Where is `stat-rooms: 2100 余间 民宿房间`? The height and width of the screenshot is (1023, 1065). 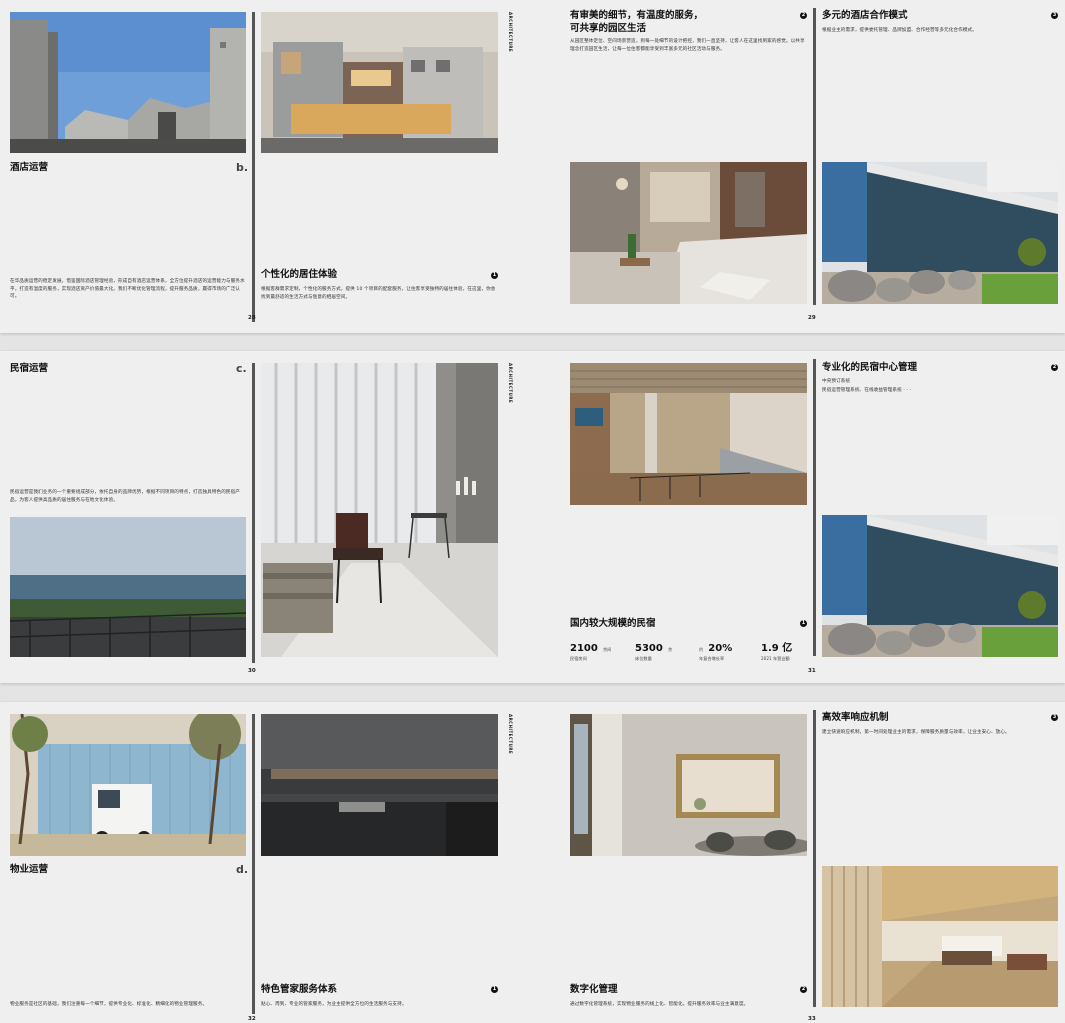
stat-rooms: 2100 余间 民宿房间 is located at coordinates (590, 649).